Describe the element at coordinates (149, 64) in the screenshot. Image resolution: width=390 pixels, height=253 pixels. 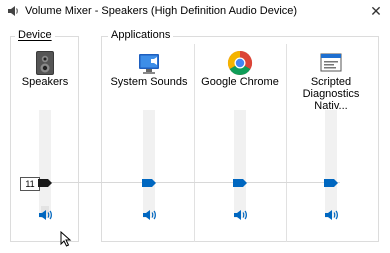
I see `system-sounds-icon` at that location.